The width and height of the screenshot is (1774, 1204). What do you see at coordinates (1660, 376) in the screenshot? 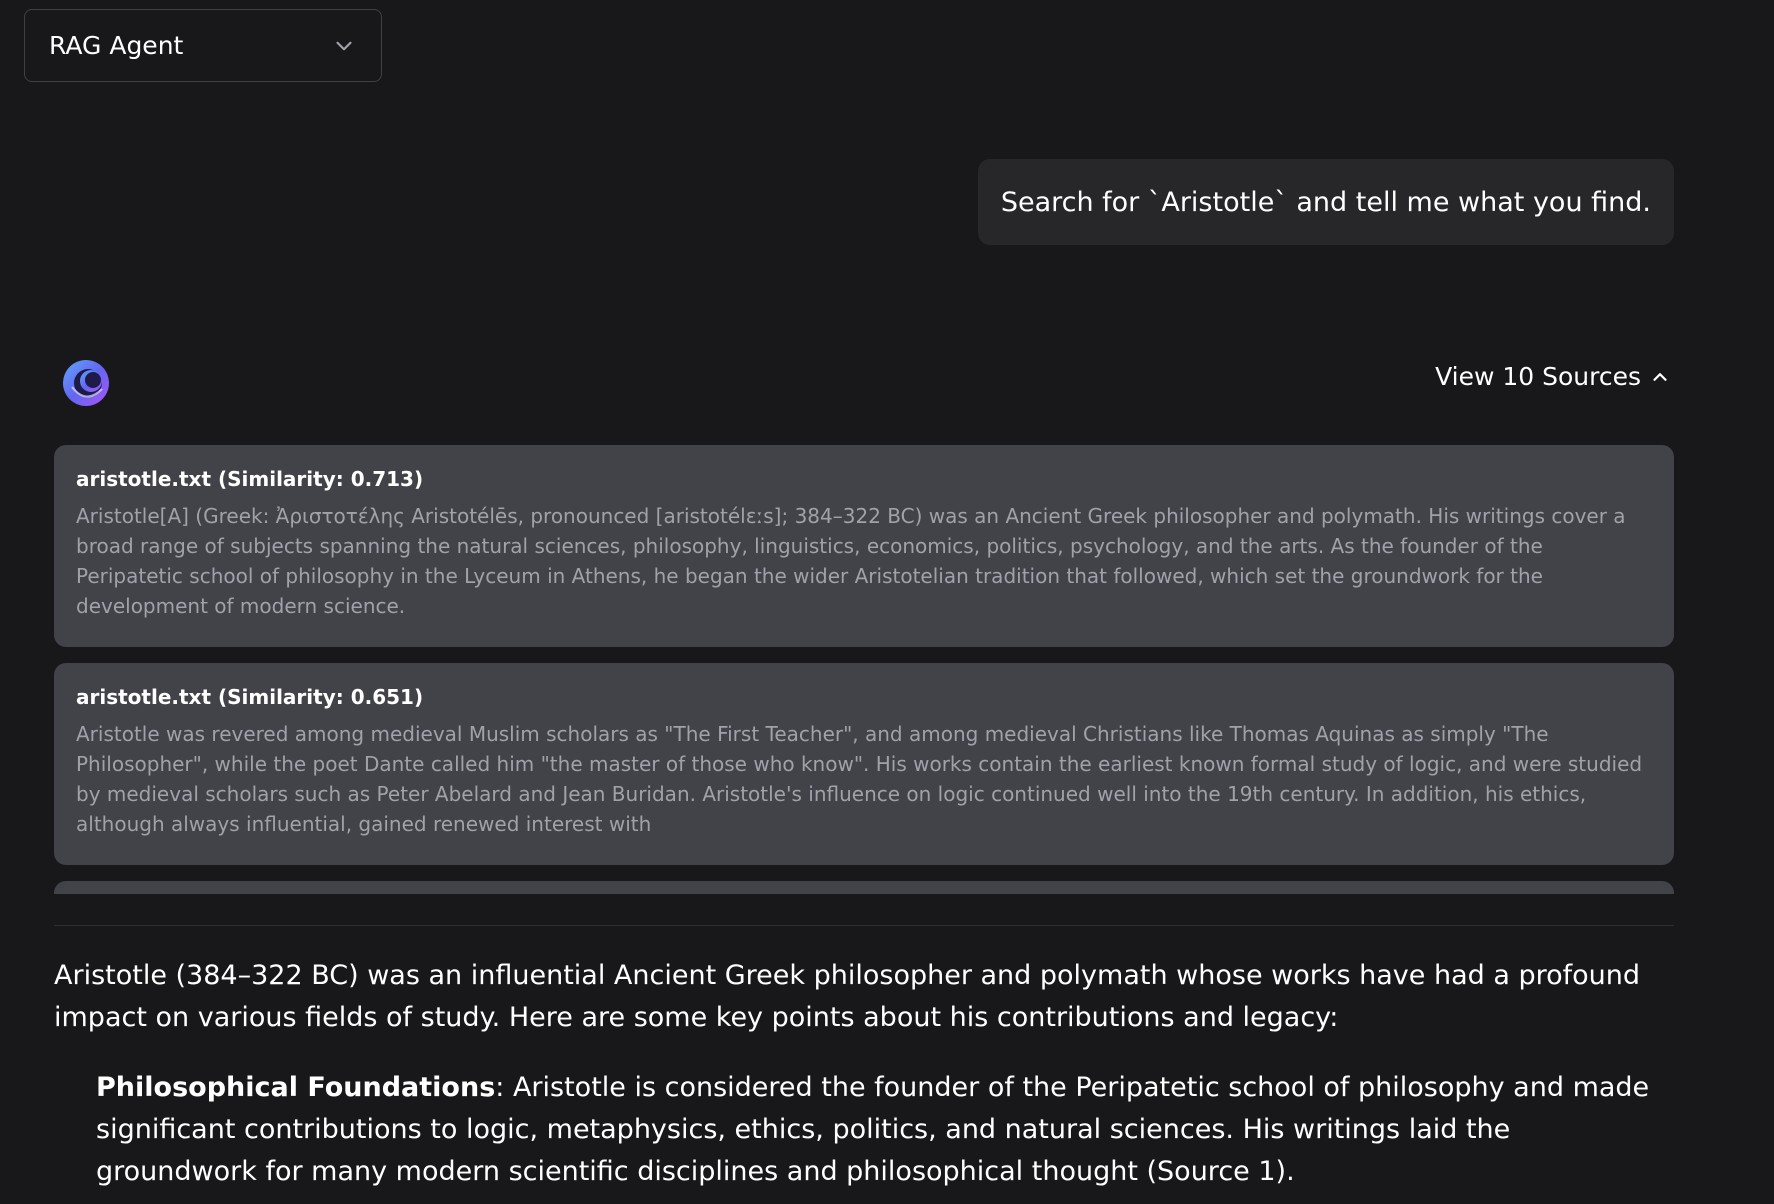
I see `chevron-up-icon` at bounding box center [1660, 376].